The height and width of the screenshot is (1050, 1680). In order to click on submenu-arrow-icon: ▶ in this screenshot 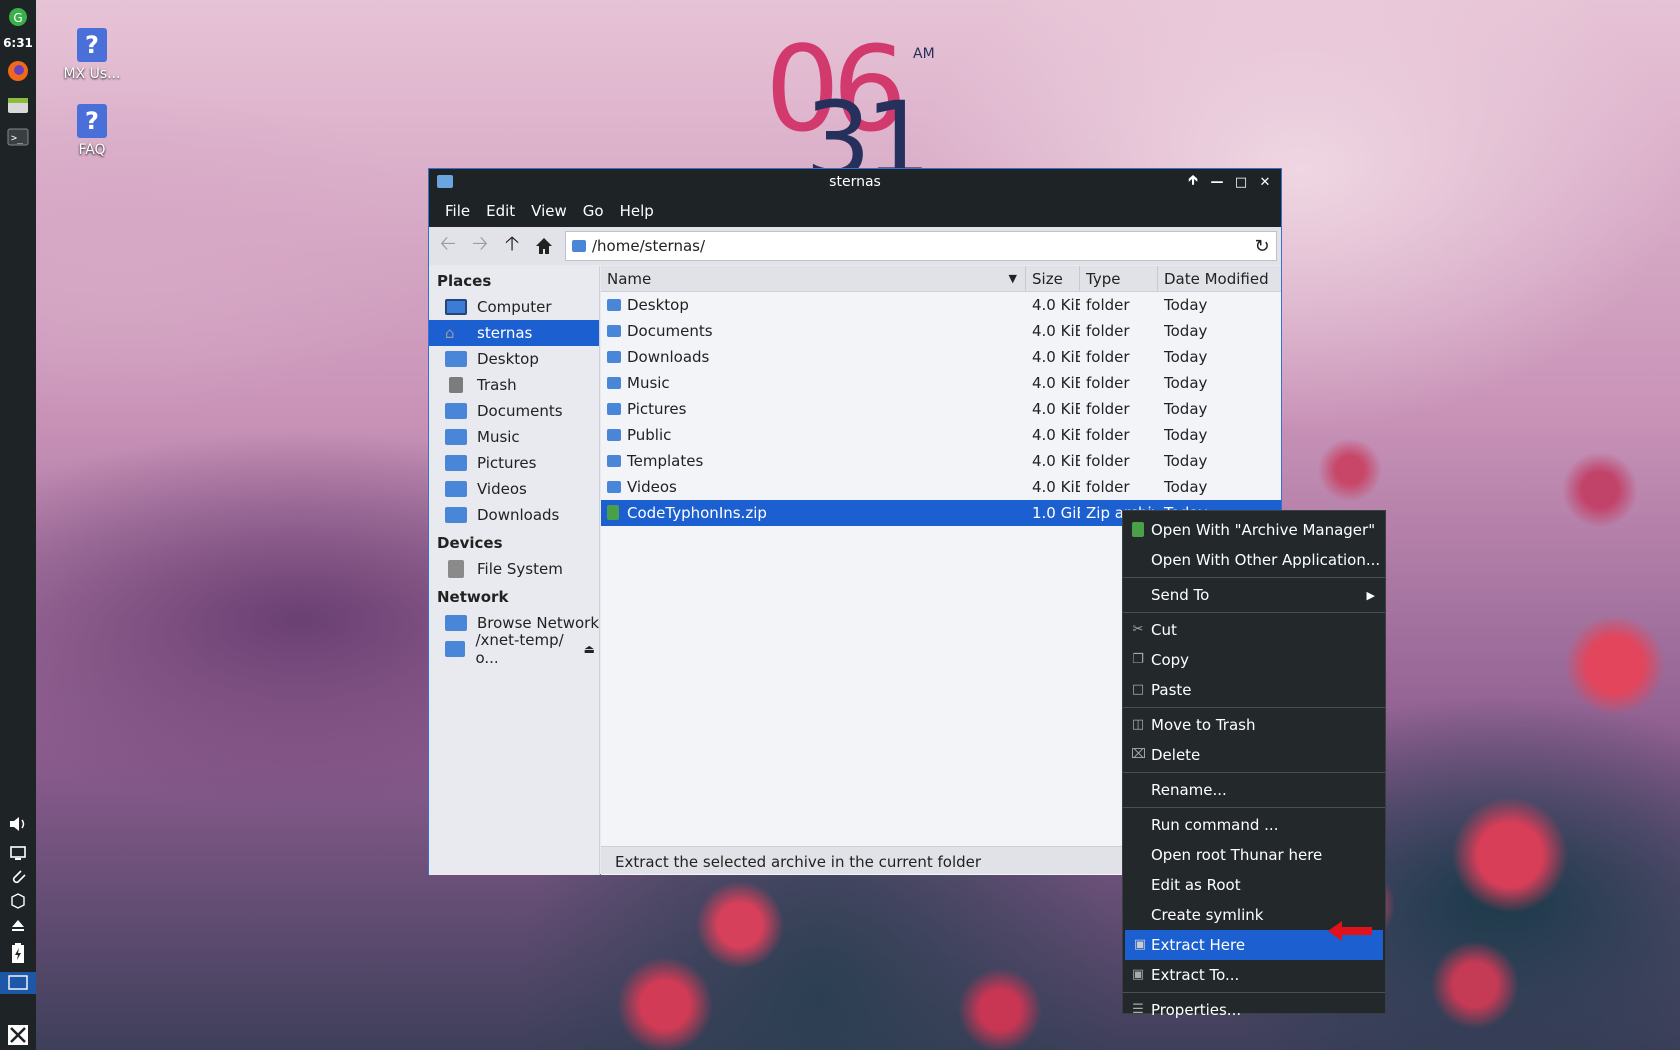, I will do `click(1370, 595)`.